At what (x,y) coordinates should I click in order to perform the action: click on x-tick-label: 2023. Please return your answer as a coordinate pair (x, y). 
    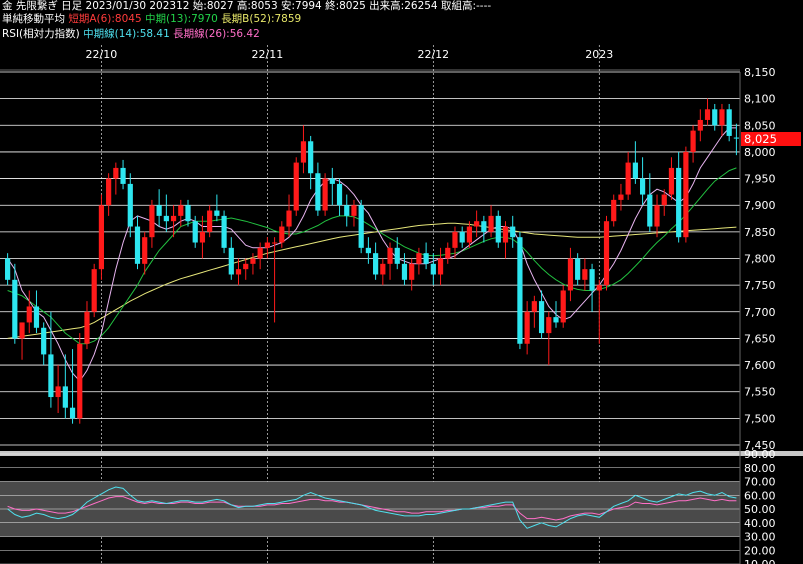
    Looking at the image, I should click on (599, 54).